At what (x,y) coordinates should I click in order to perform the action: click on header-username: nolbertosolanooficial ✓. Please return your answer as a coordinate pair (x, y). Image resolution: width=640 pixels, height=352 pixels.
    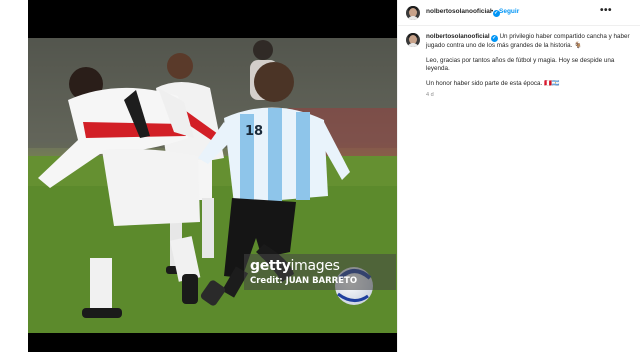
    Looking at the image, I should click on (463, 12).